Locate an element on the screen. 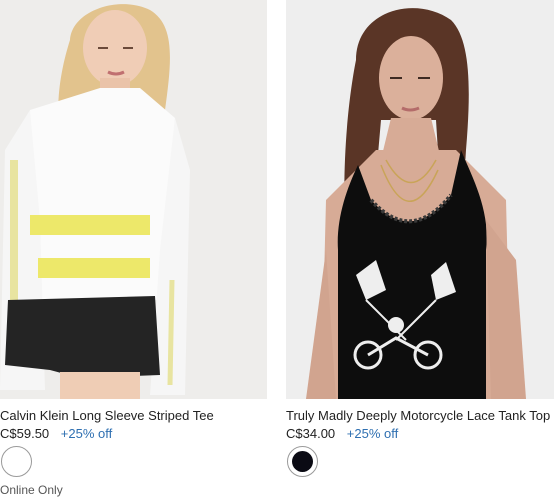 This screenshot has height=497, width=554. product-title: Calvin Klein Long Sleeve Striped Tee is located at coordinates (133, 416).